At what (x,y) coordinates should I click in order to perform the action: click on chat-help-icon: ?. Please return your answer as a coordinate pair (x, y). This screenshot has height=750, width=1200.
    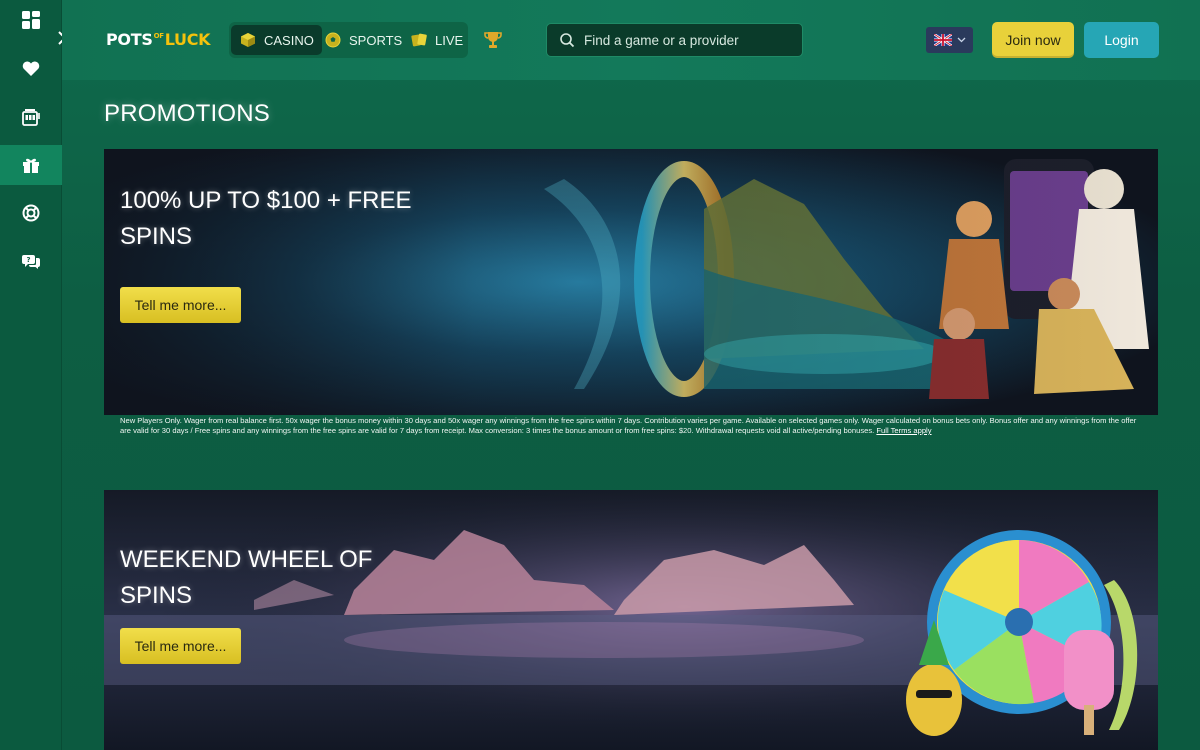
    Looking at the image, I should click on (31, 262).